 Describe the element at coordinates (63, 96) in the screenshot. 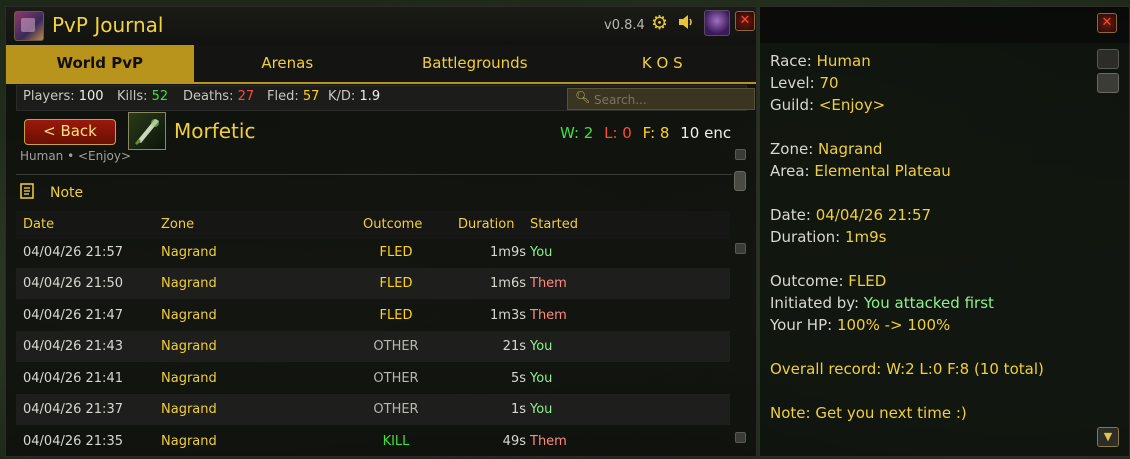

I see `players-stat: Players: 100` at that location.